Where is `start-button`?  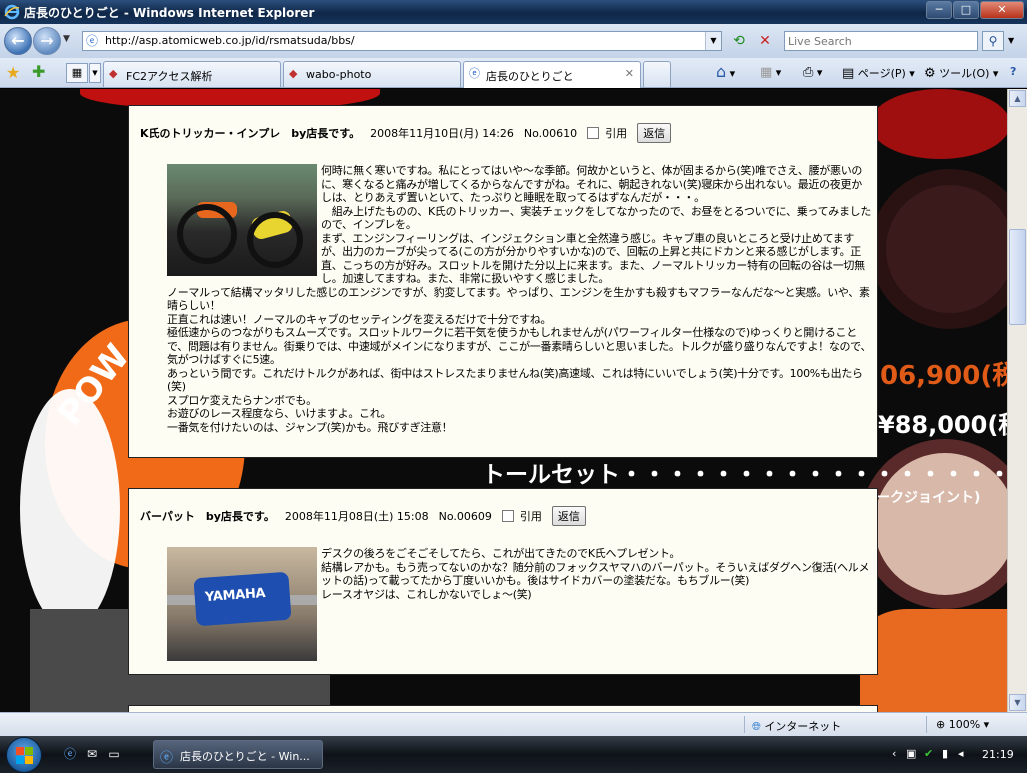
start-button is located at coordinates (24, 755).